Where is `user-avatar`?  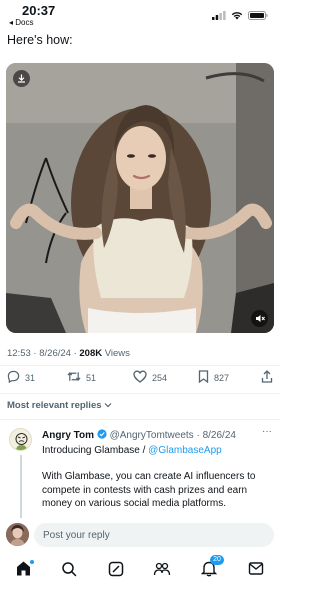 user-avatar is located at coordinates (17, 534).